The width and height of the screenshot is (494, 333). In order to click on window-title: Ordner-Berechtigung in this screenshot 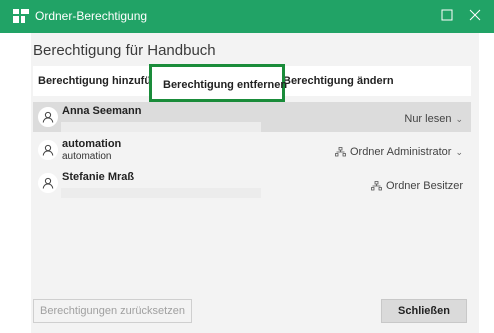, I will do `click(91, 16)`.